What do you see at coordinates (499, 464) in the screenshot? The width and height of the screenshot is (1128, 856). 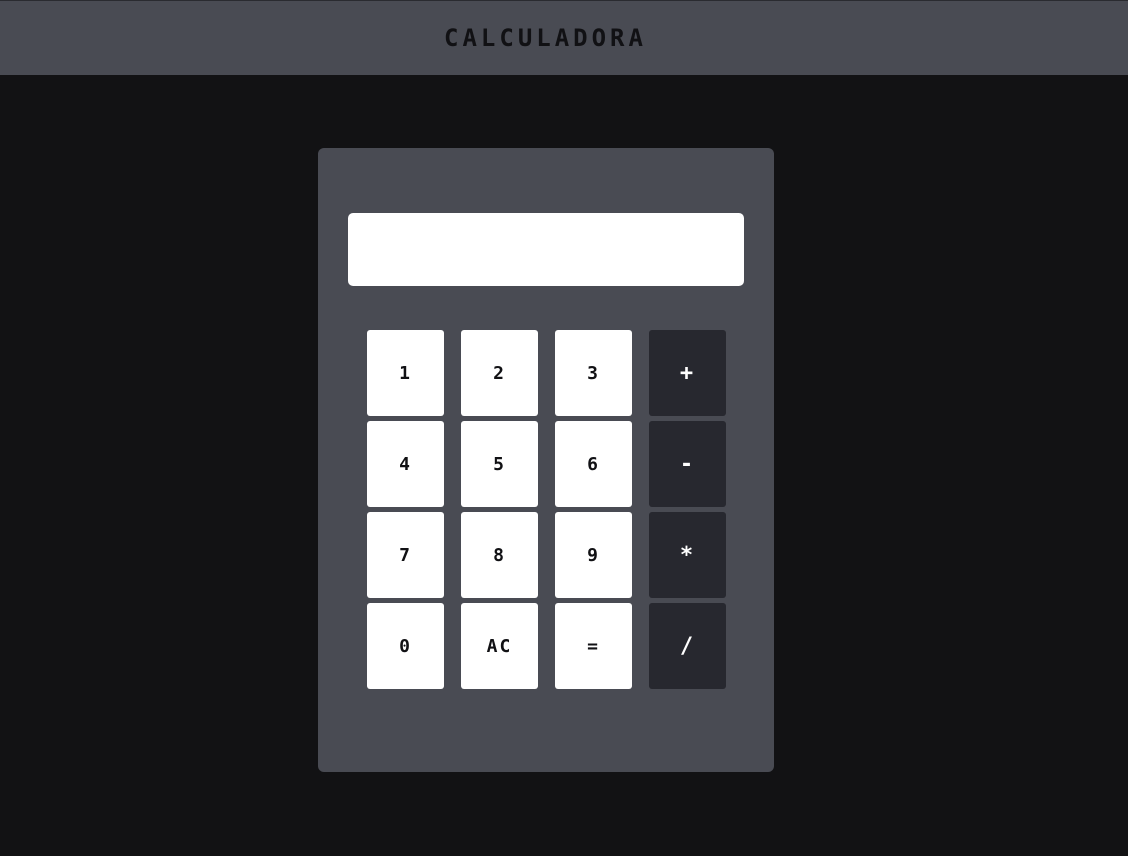 I see `key-5-button: 5` at bounding box center [499, 464].